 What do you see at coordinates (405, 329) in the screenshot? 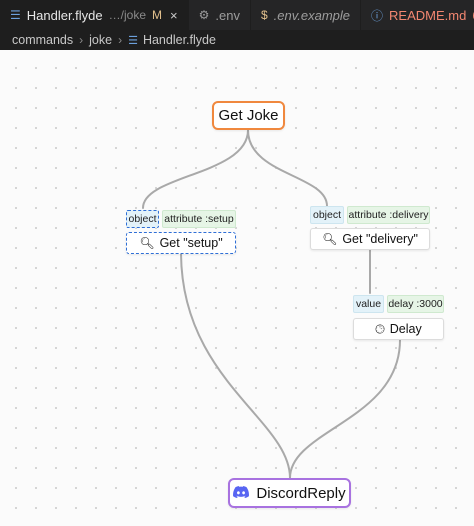
I see `node-label: Delay` at bounding box center [405, 329].